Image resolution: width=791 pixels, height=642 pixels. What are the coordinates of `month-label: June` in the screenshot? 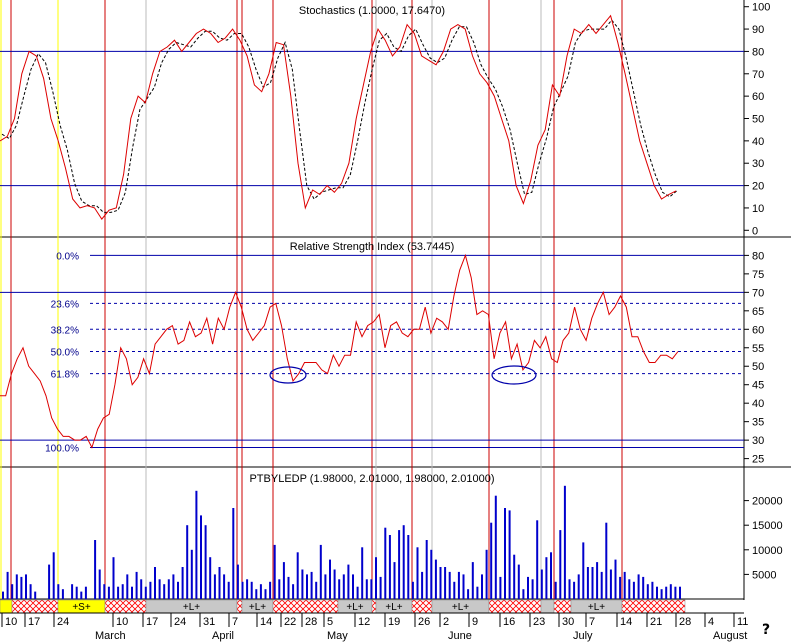 It's located at (460, 636).